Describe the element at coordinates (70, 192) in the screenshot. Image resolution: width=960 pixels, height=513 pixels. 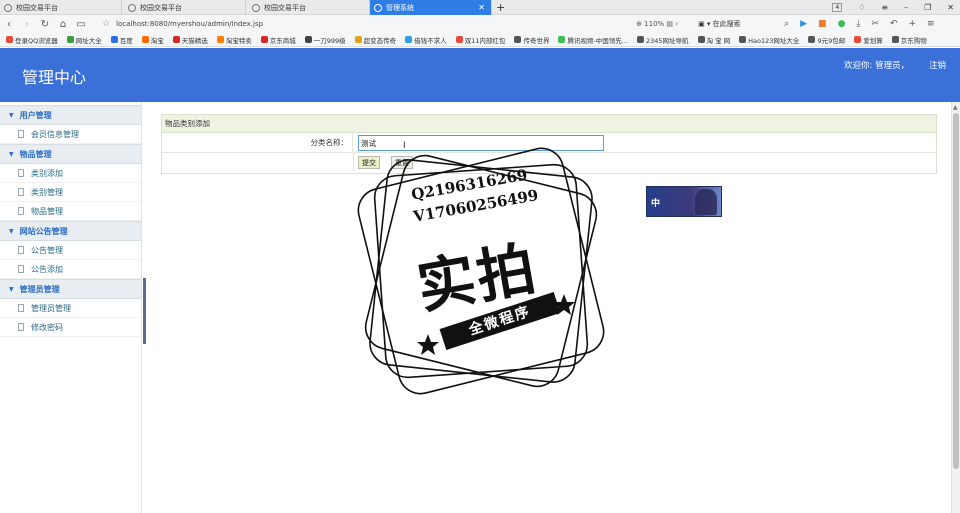
I see `sidebar-item: 类别管理` at that location.